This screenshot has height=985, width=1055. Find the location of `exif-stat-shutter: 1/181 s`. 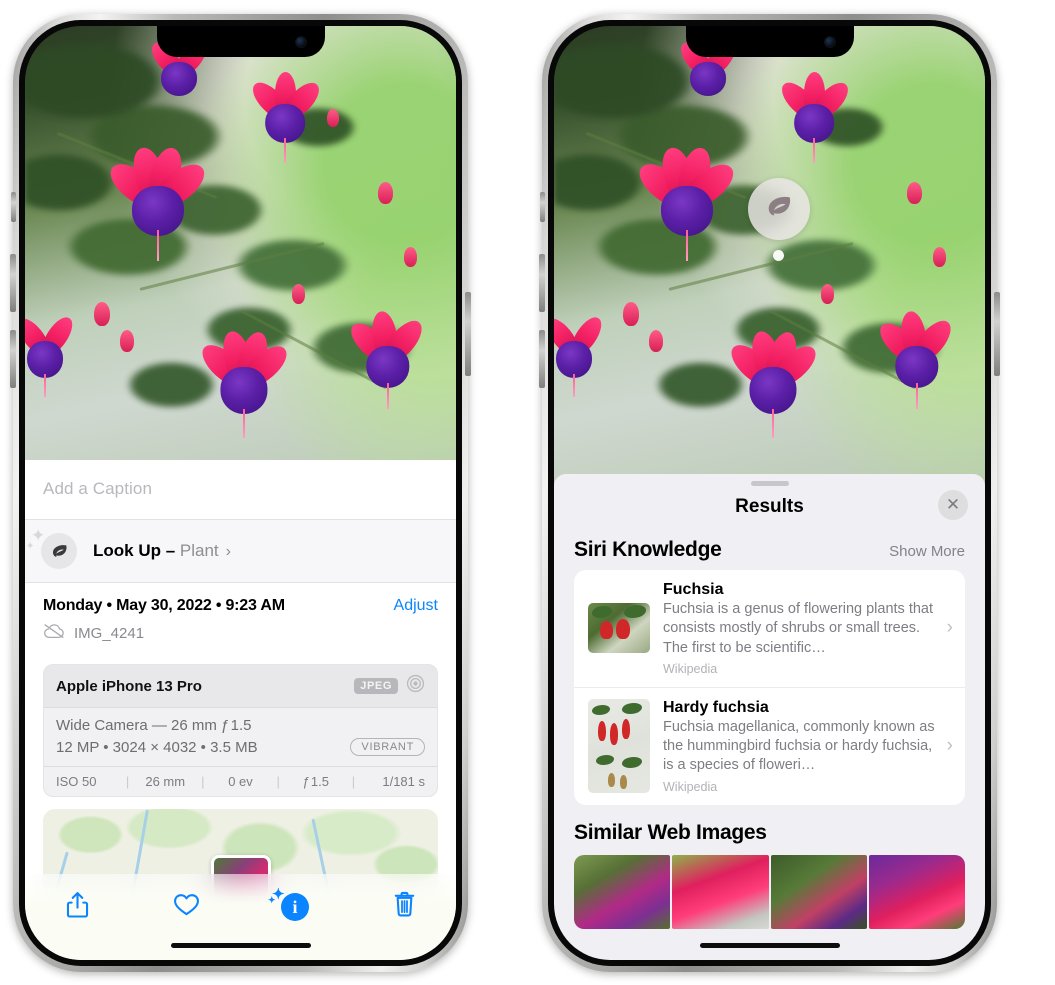

exif-stat-shutter: 1/181 s is located at coordinates (404, 781).